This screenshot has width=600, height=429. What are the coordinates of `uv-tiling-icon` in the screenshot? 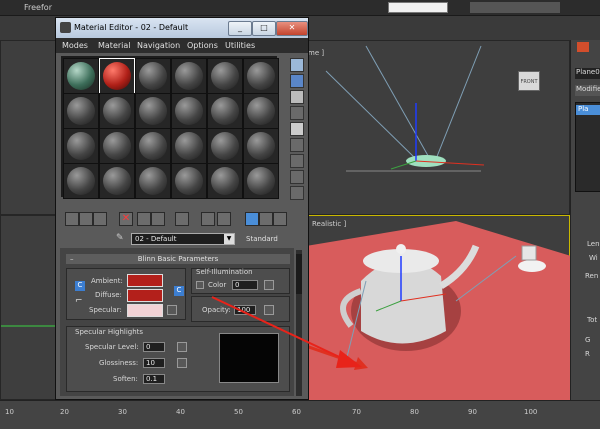 It's located at (297, 113).